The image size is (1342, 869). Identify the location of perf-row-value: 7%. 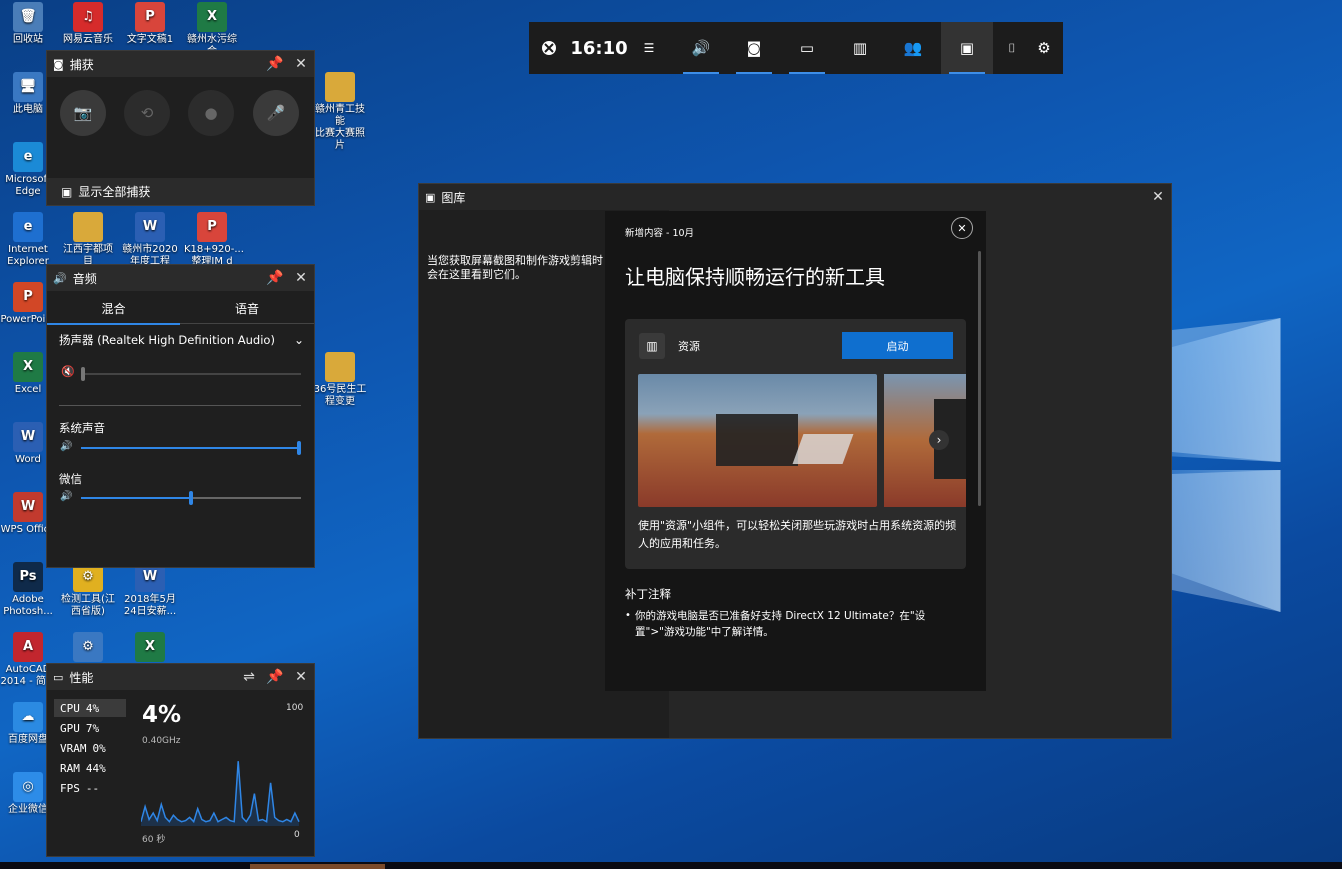
(92, 728).